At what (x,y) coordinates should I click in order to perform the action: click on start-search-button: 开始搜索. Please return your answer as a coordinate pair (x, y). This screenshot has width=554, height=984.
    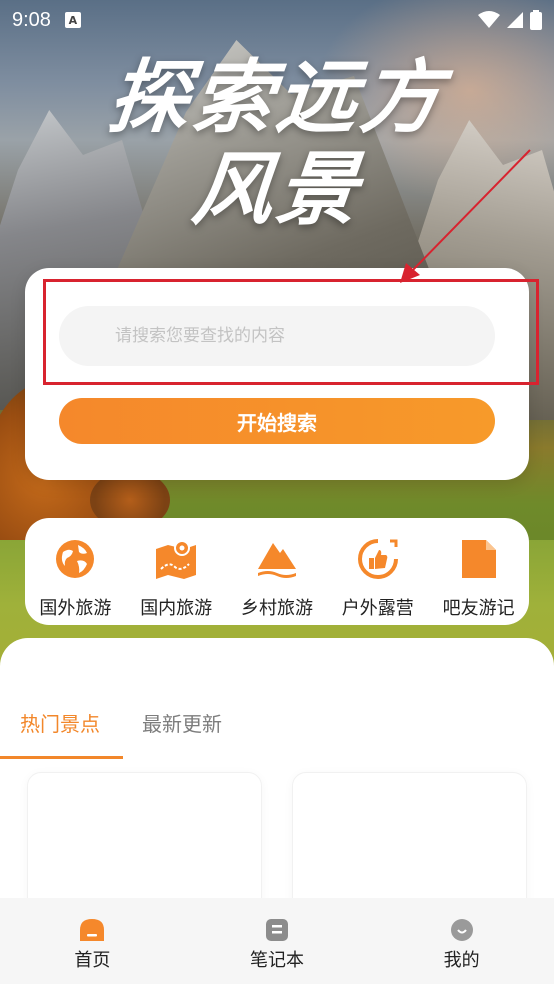
    Looking at the image, I should click on (277, 421).